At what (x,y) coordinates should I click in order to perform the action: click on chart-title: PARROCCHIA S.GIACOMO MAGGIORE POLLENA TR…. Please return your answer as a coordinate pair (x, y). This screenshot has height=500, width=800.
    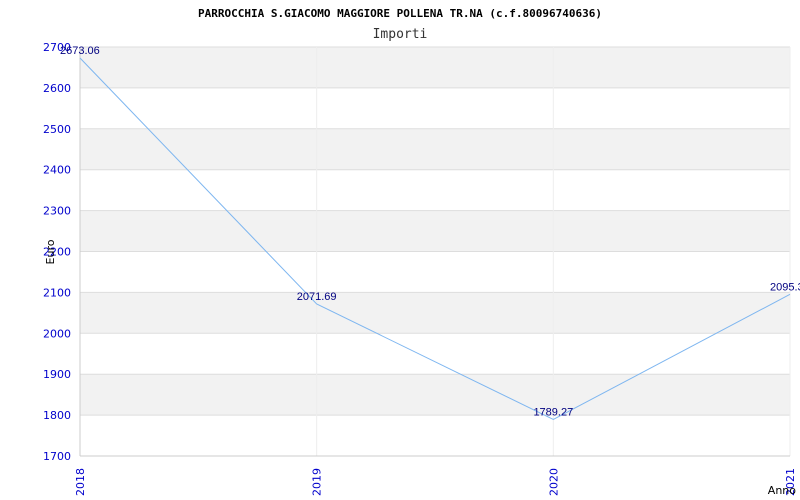
    Looking at the image, I should click on (400, 13).